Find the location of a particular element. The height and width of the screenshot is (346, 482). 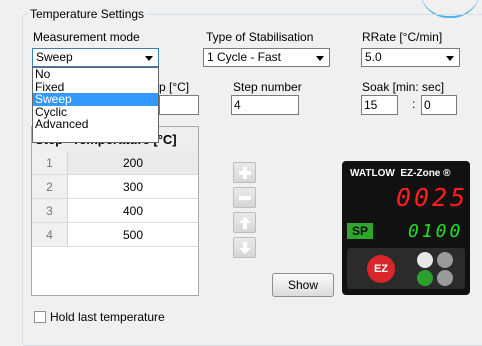

row-number: 4 is located at coordinates (50, 235).